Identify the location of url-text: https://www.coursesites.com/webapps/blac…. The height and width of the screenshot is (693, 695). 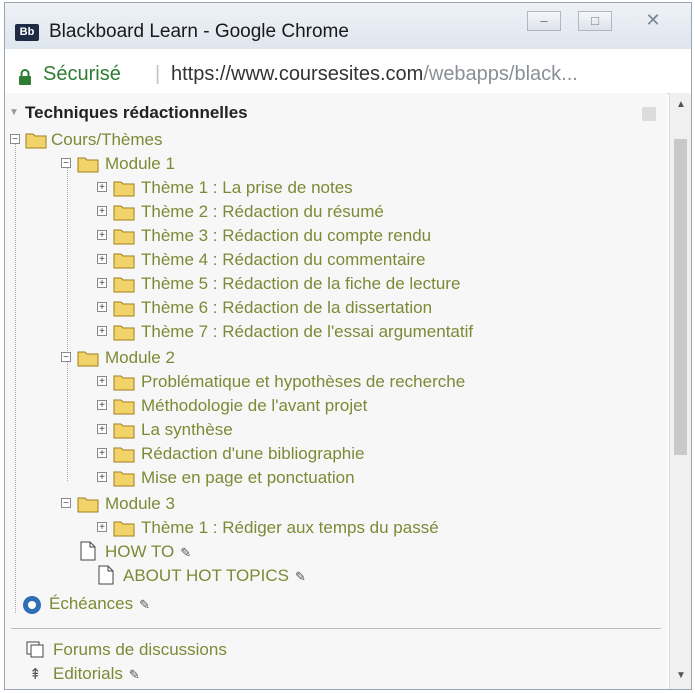
(374, 74).